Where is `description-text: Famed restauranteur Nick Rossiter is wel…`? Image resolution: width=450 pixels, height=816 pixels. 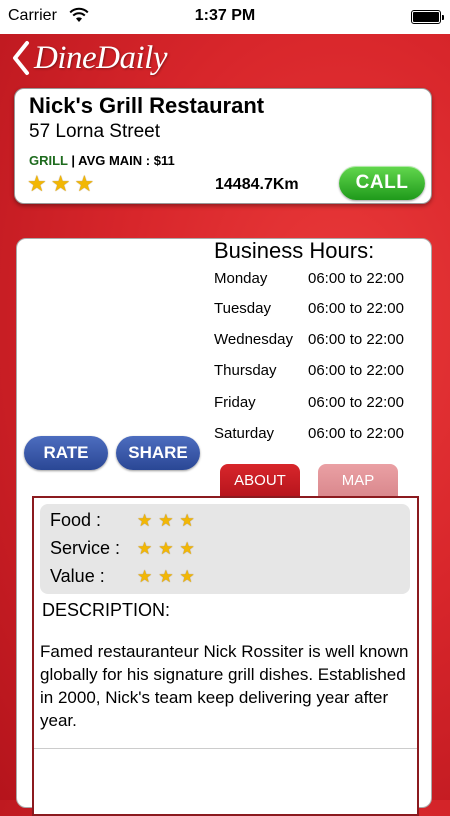
description-text: Famed restauranteur Nick Rossiter is wel… is located at coordinates (224, 686).